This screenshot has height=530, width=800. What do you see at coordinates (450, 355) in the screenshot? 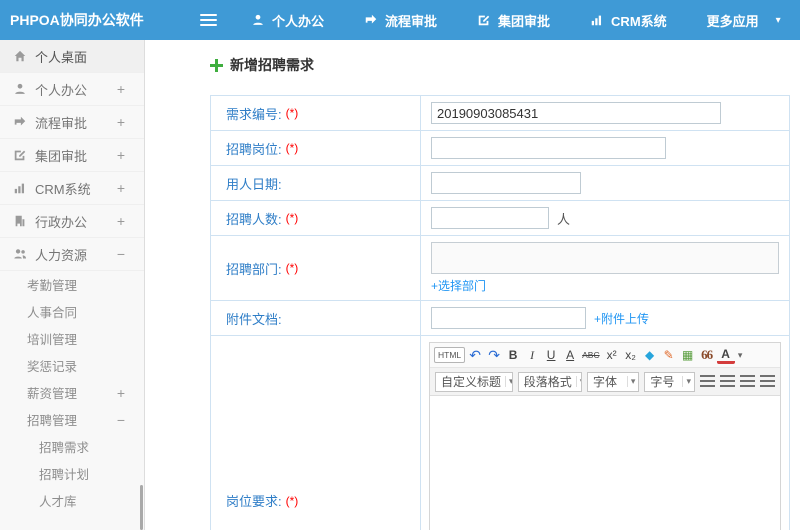
I see `html-source-button: HTML` at bounding box center [450, 355].